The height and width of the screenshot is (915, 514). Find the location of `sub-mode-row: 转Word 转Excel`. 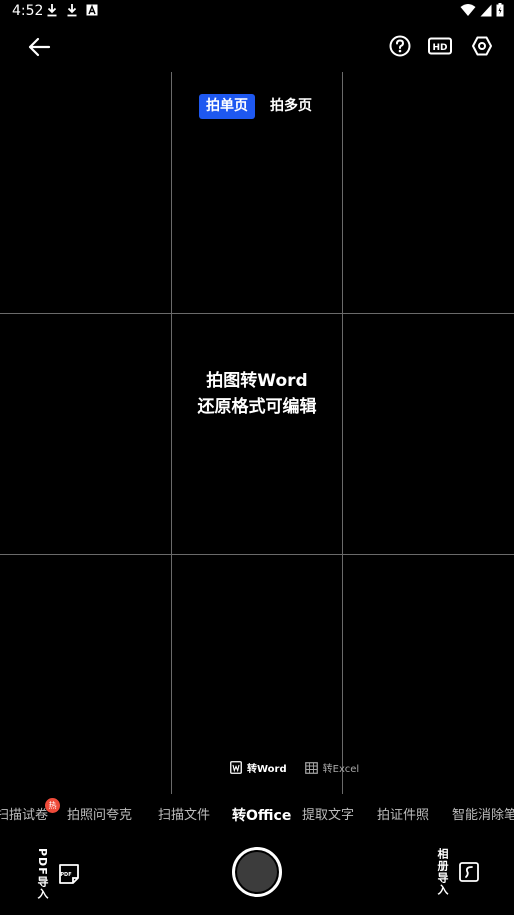

sub-mode-row: 转Word 转Excel is located at coordinates (294, 767).